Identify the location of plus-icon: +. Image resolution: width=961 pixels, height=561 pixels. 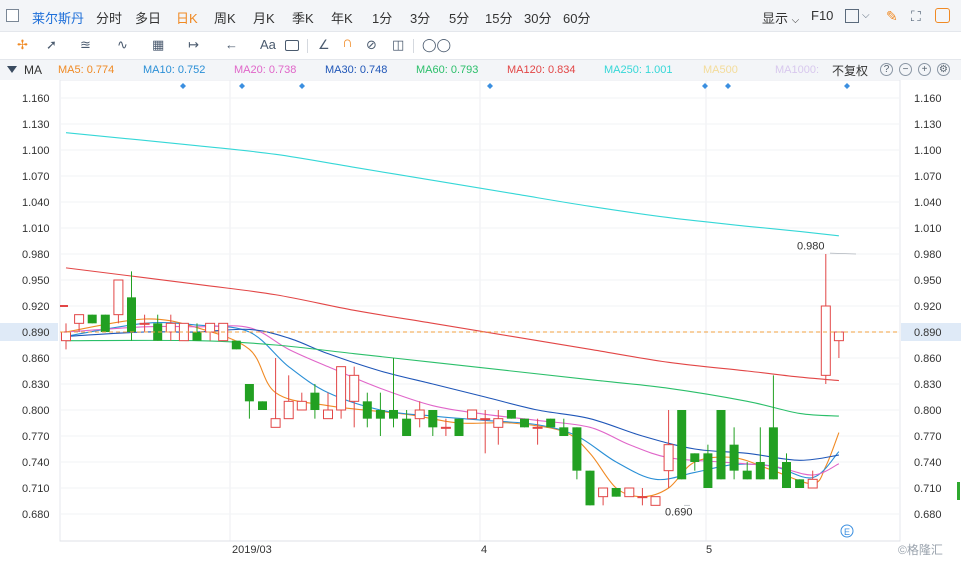
(924, 69).